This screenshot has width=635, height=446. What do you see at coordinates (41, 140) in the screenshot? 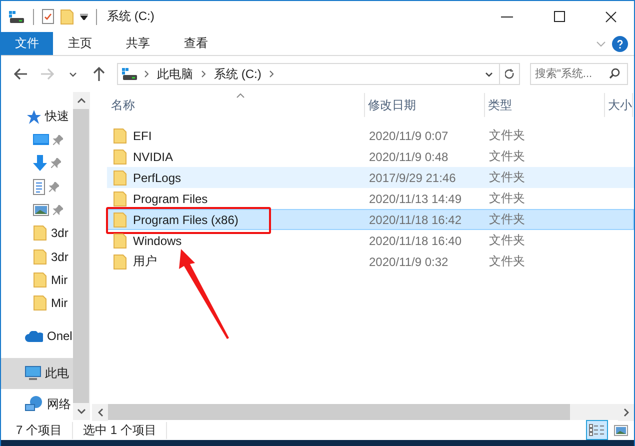
I see `desktop-icon` at bounding box center [41, 140].